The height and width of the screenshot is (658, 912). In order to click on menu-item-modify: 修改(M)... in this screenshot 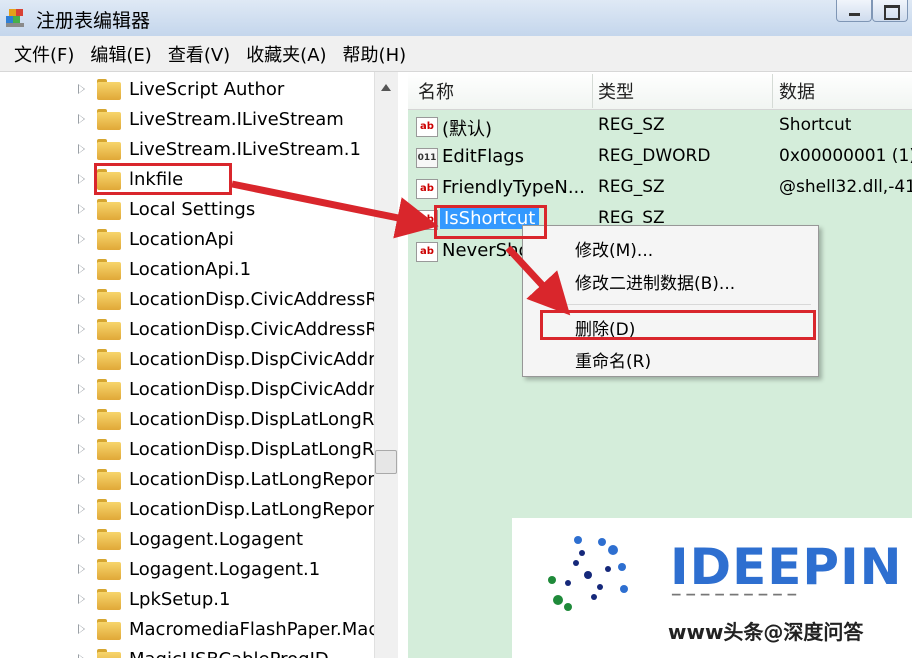, I will do `click(614, 248)`.